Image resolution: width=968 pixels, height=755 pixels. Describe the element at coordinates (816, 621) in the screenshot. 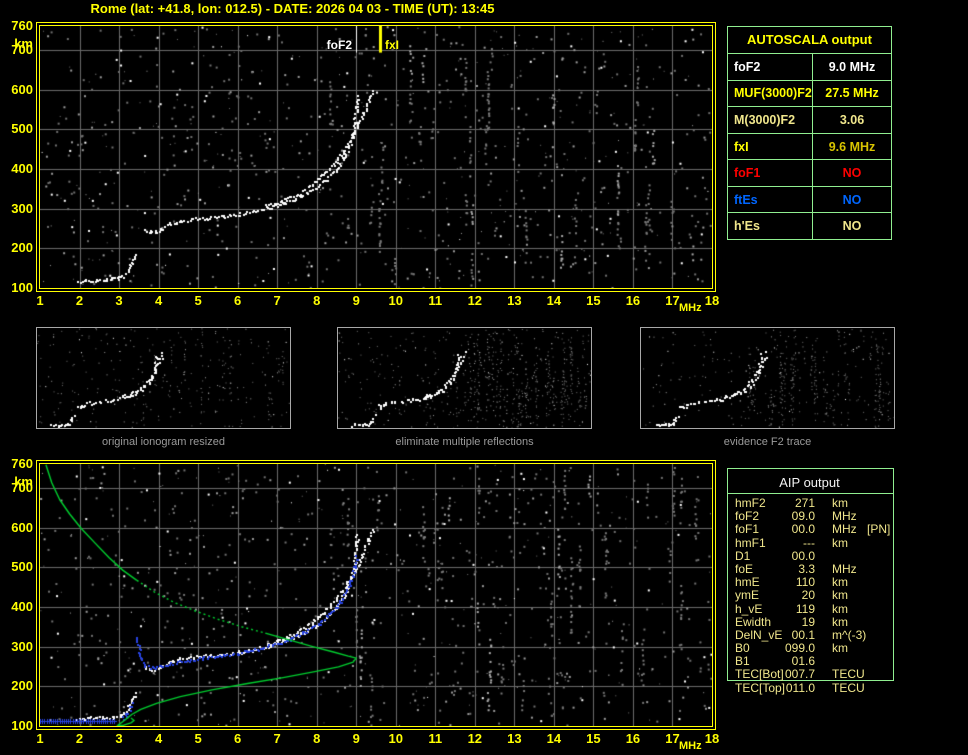

I see `table-row: Ewidth 19 km` at that location.